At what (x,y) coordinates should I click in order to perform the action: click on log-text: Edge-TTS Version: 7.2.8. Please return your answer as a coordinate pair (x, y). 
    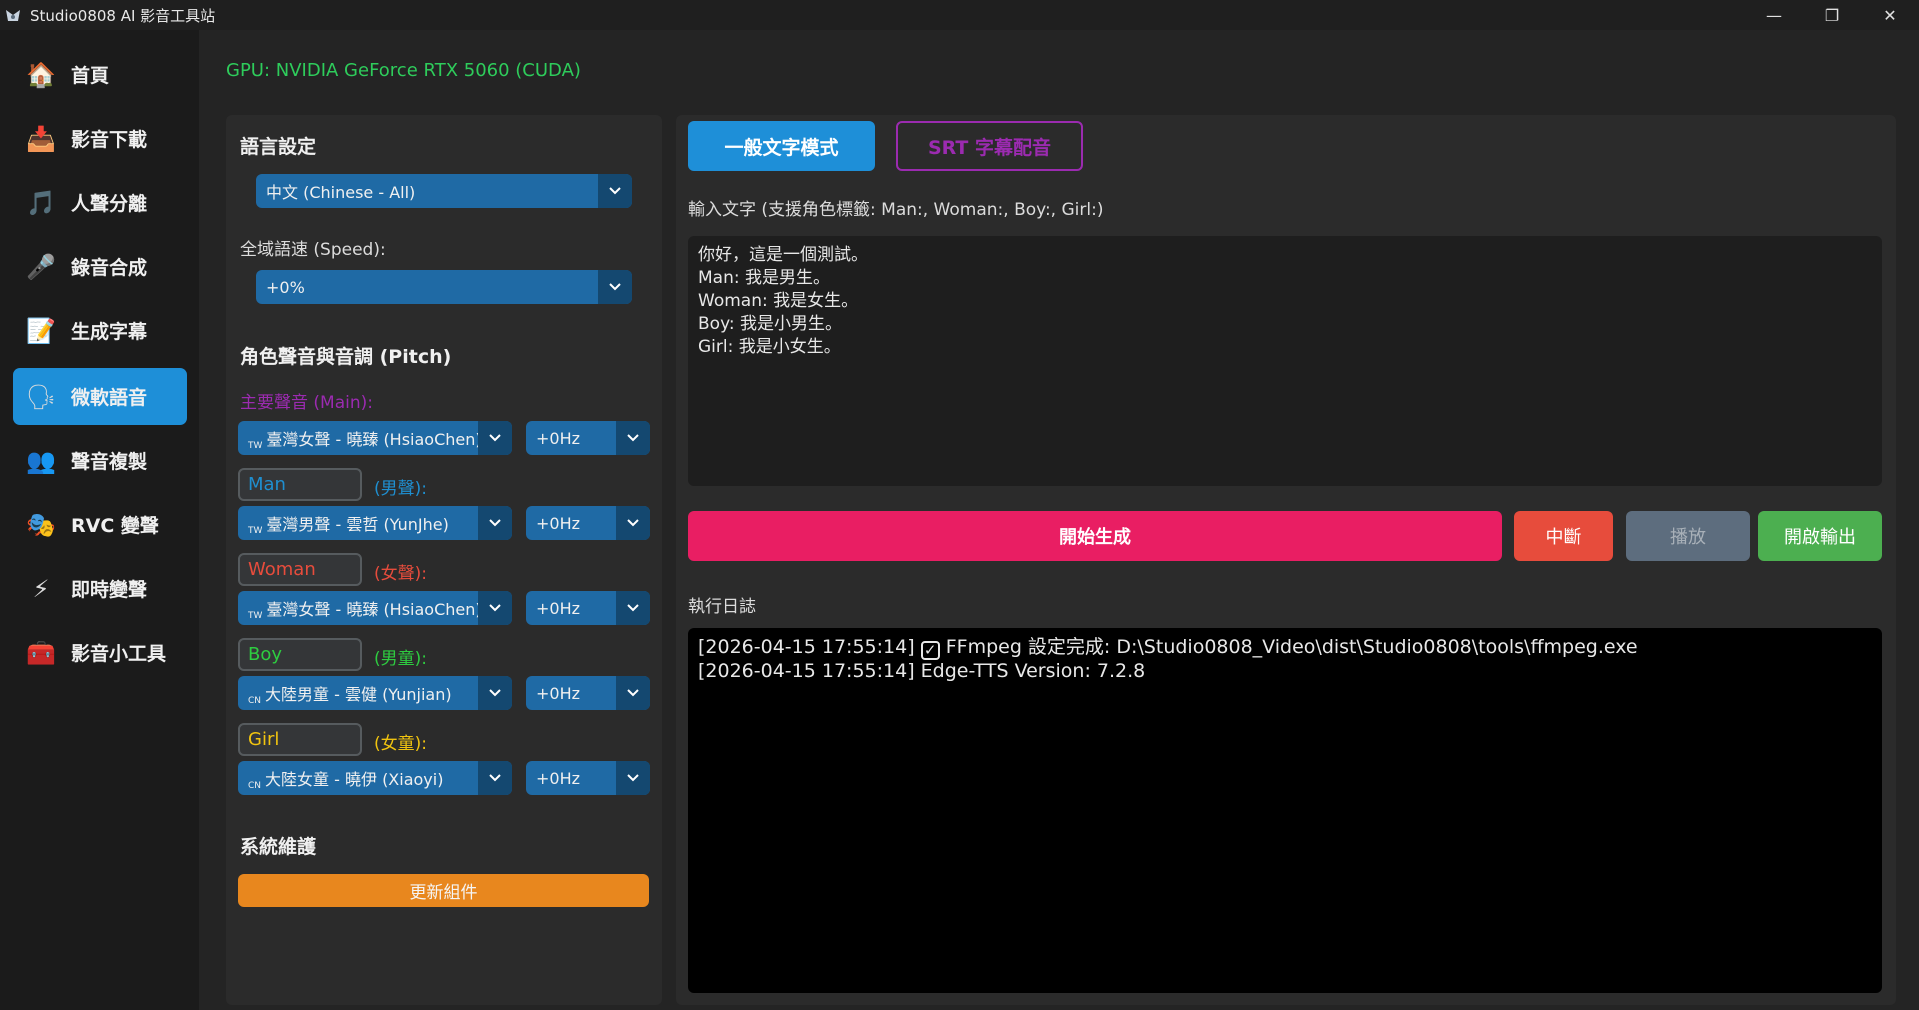
    Looking at the image, I should click on (1033, 671).